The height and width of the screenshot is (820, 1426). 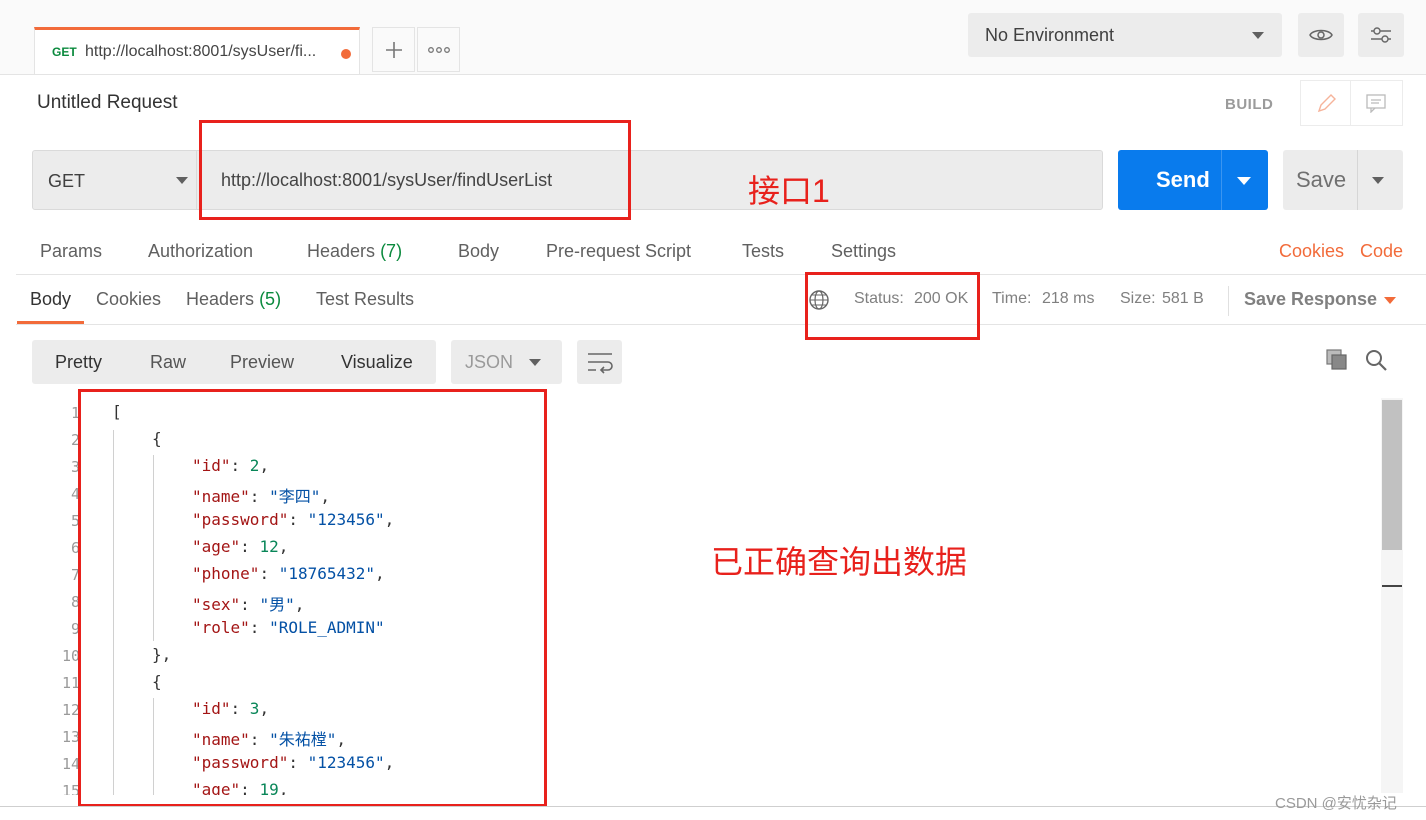 I want to click on wrap-lines-icon, so click(x=600, y=363).